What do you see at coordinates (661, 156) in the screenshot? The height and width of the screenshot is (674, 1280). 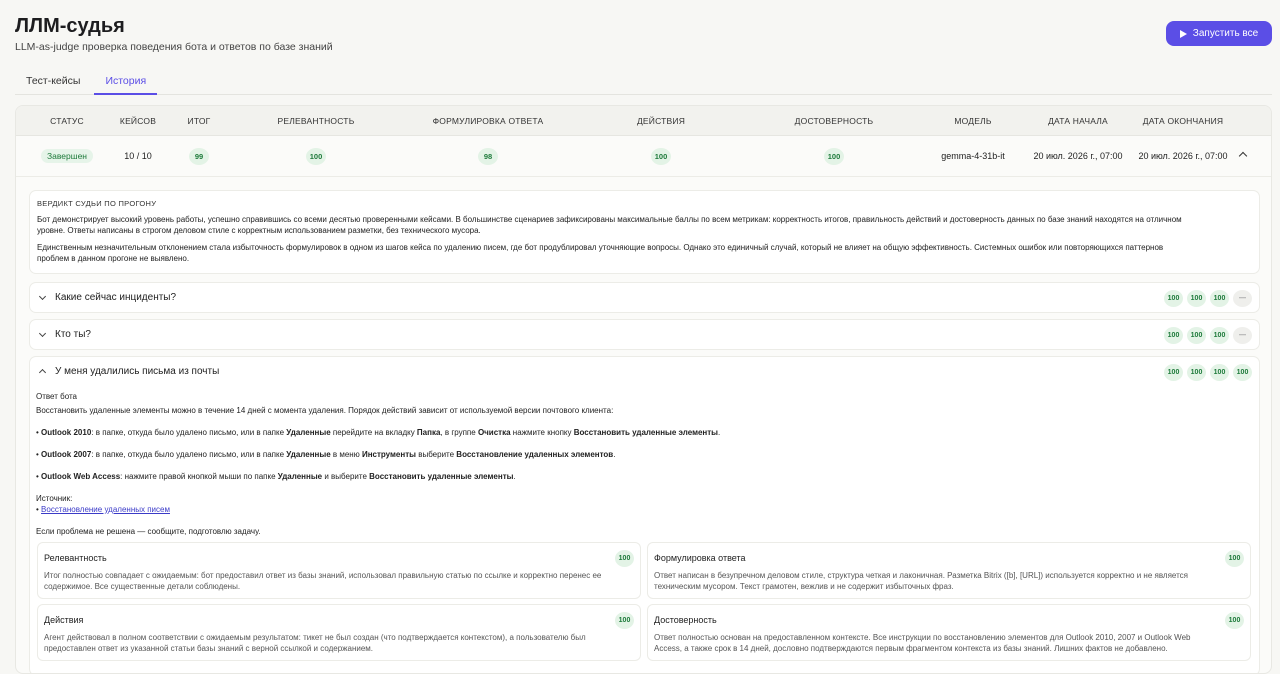 I see `actions-score: 100` at bounding box center [661, 156].